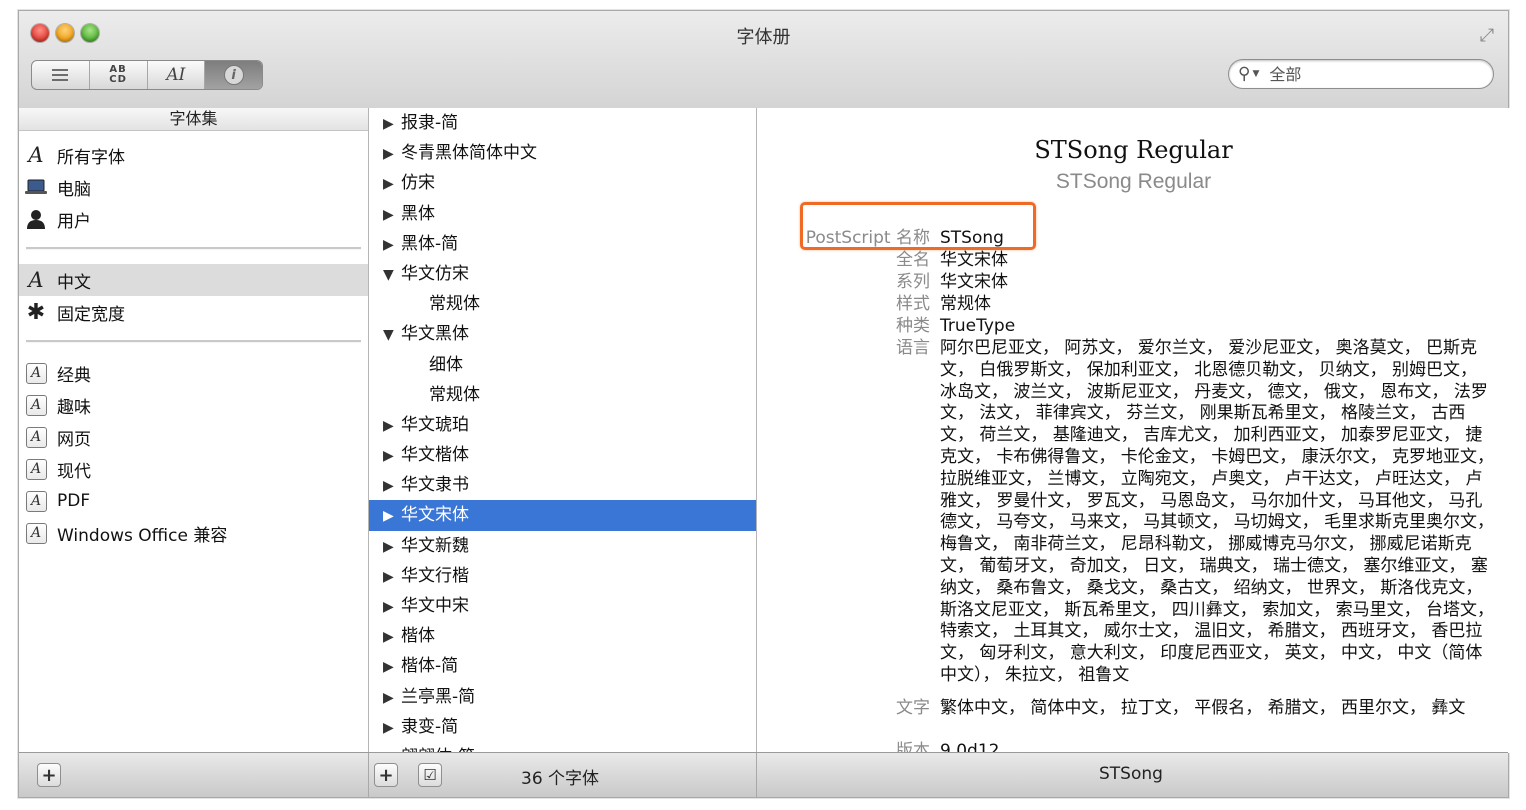  I want to click on font-family-row: ▶ 华文新魏, so click(562, 546).